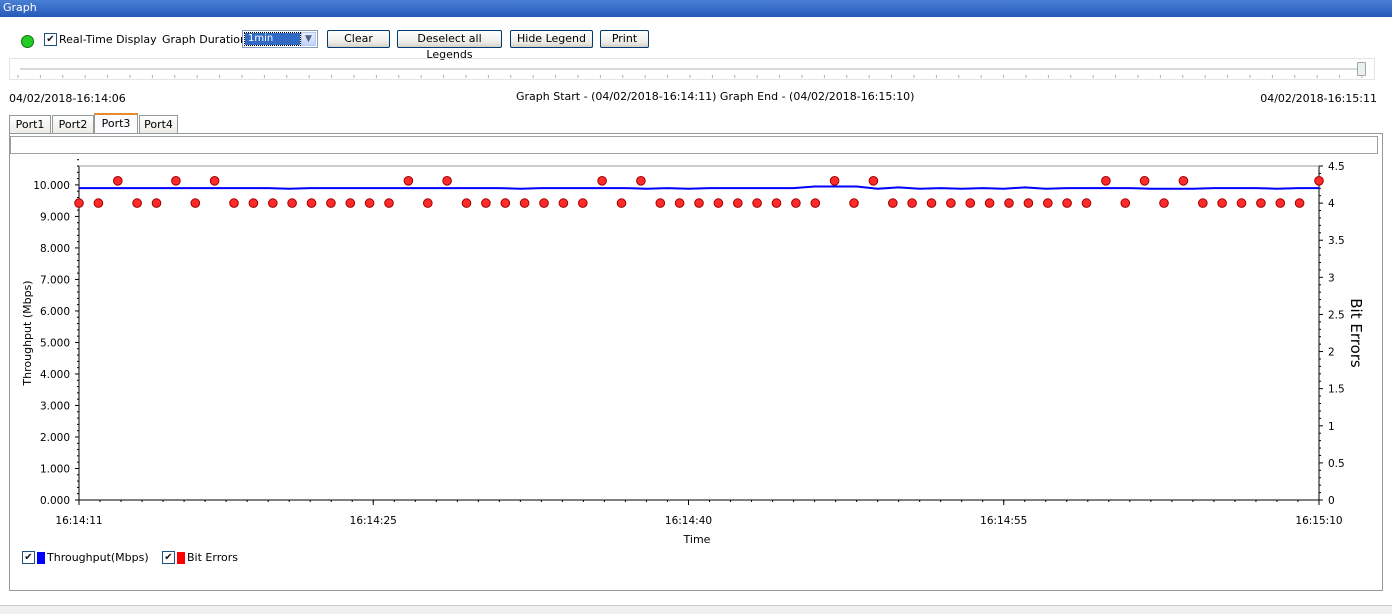  What do you see at coordinates (1356, 333) in the screenshot?
I see `y2-axis-label: Bit Errors` at bounding box center [1356, 333].